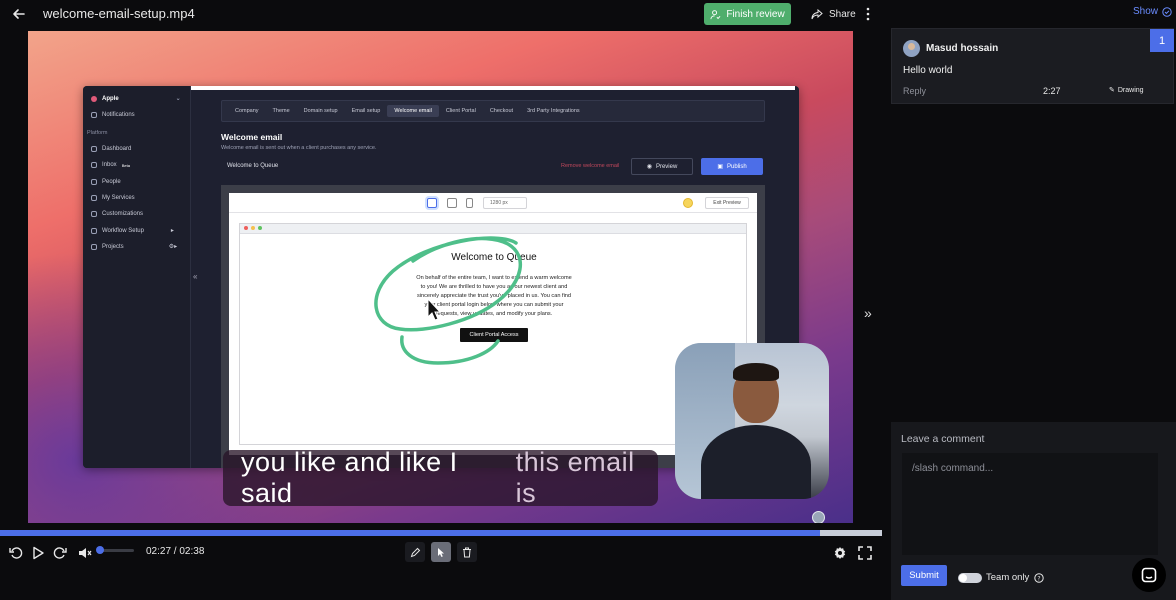 The image size is (1176, 600). What do you see at coordinates (1052, 91) in the screenshot?
I see `comment-timestamp: 2:27` at bounding box center [1052, 91].